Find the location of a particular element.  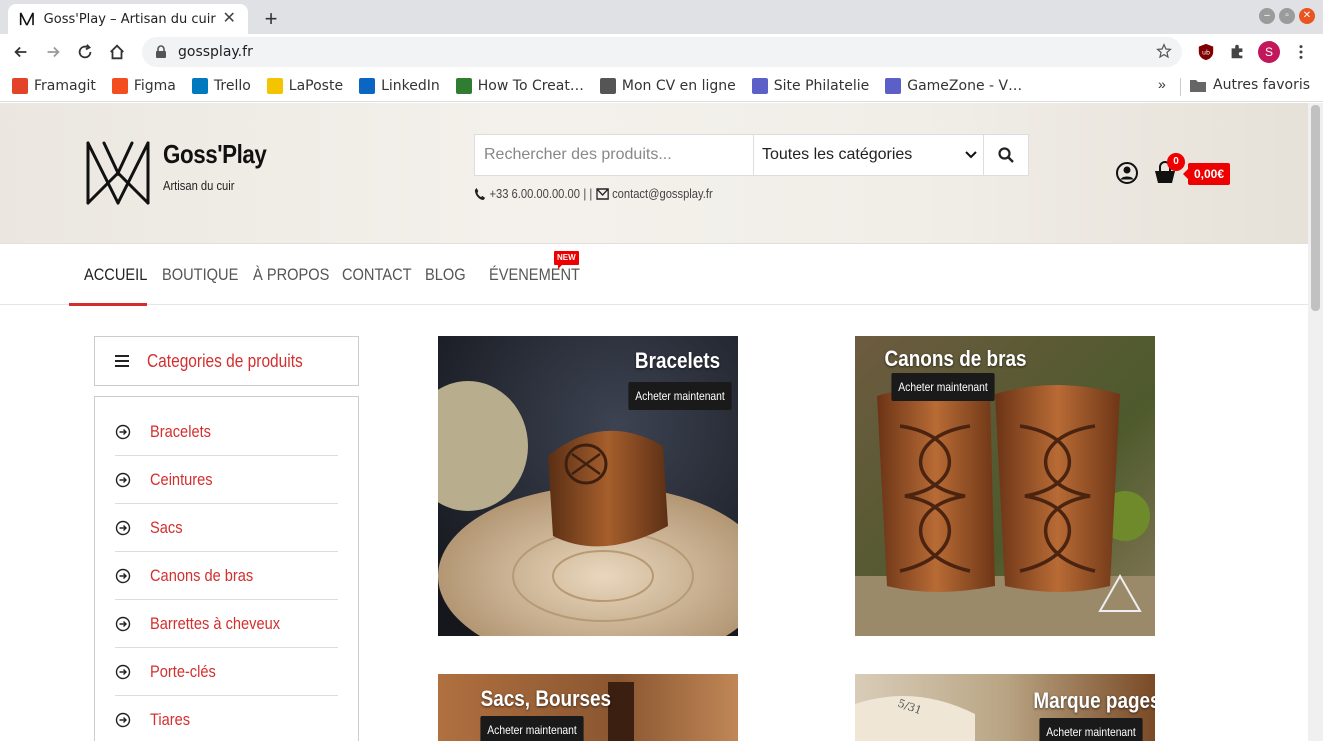

category-label: Bracelets is located at coordinates (180, 431).